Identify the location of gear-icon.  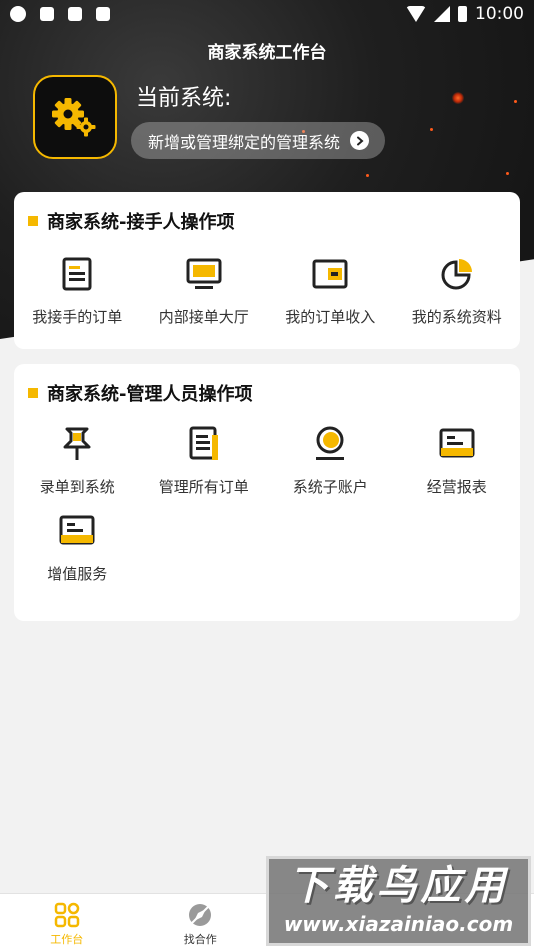
(74, 117).